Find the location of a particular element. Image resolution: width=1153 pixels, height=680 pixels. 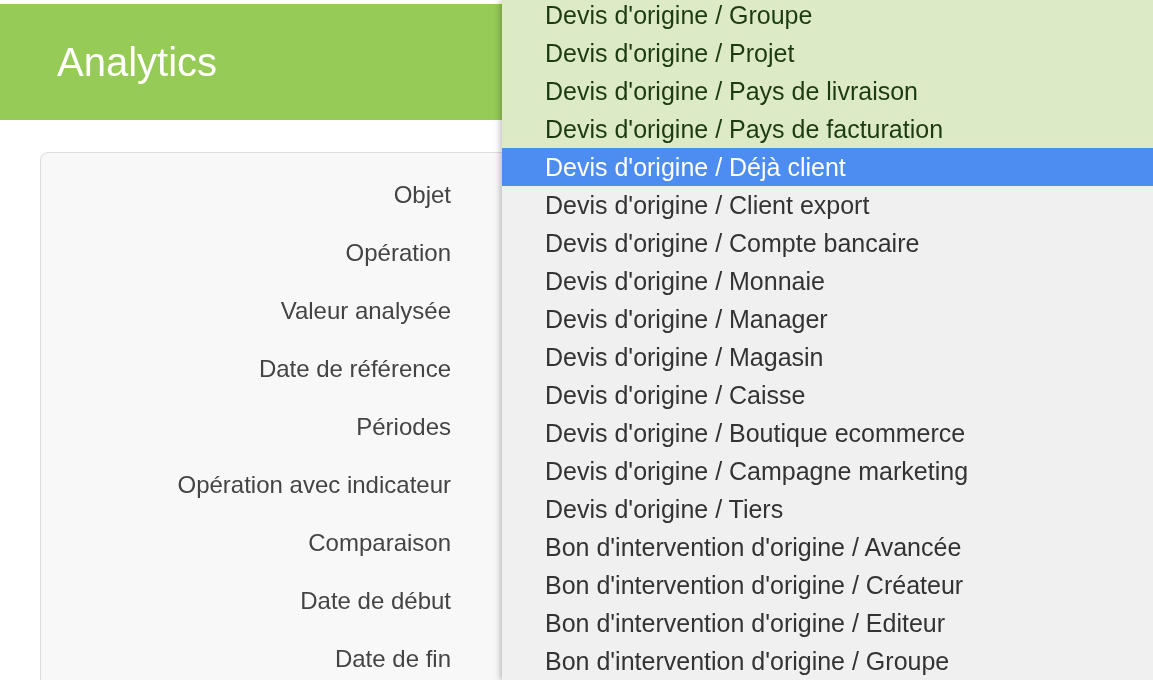

dropdown-option: Devis d'origine / Boutique ecommerce is located at coordinates (827, 433).